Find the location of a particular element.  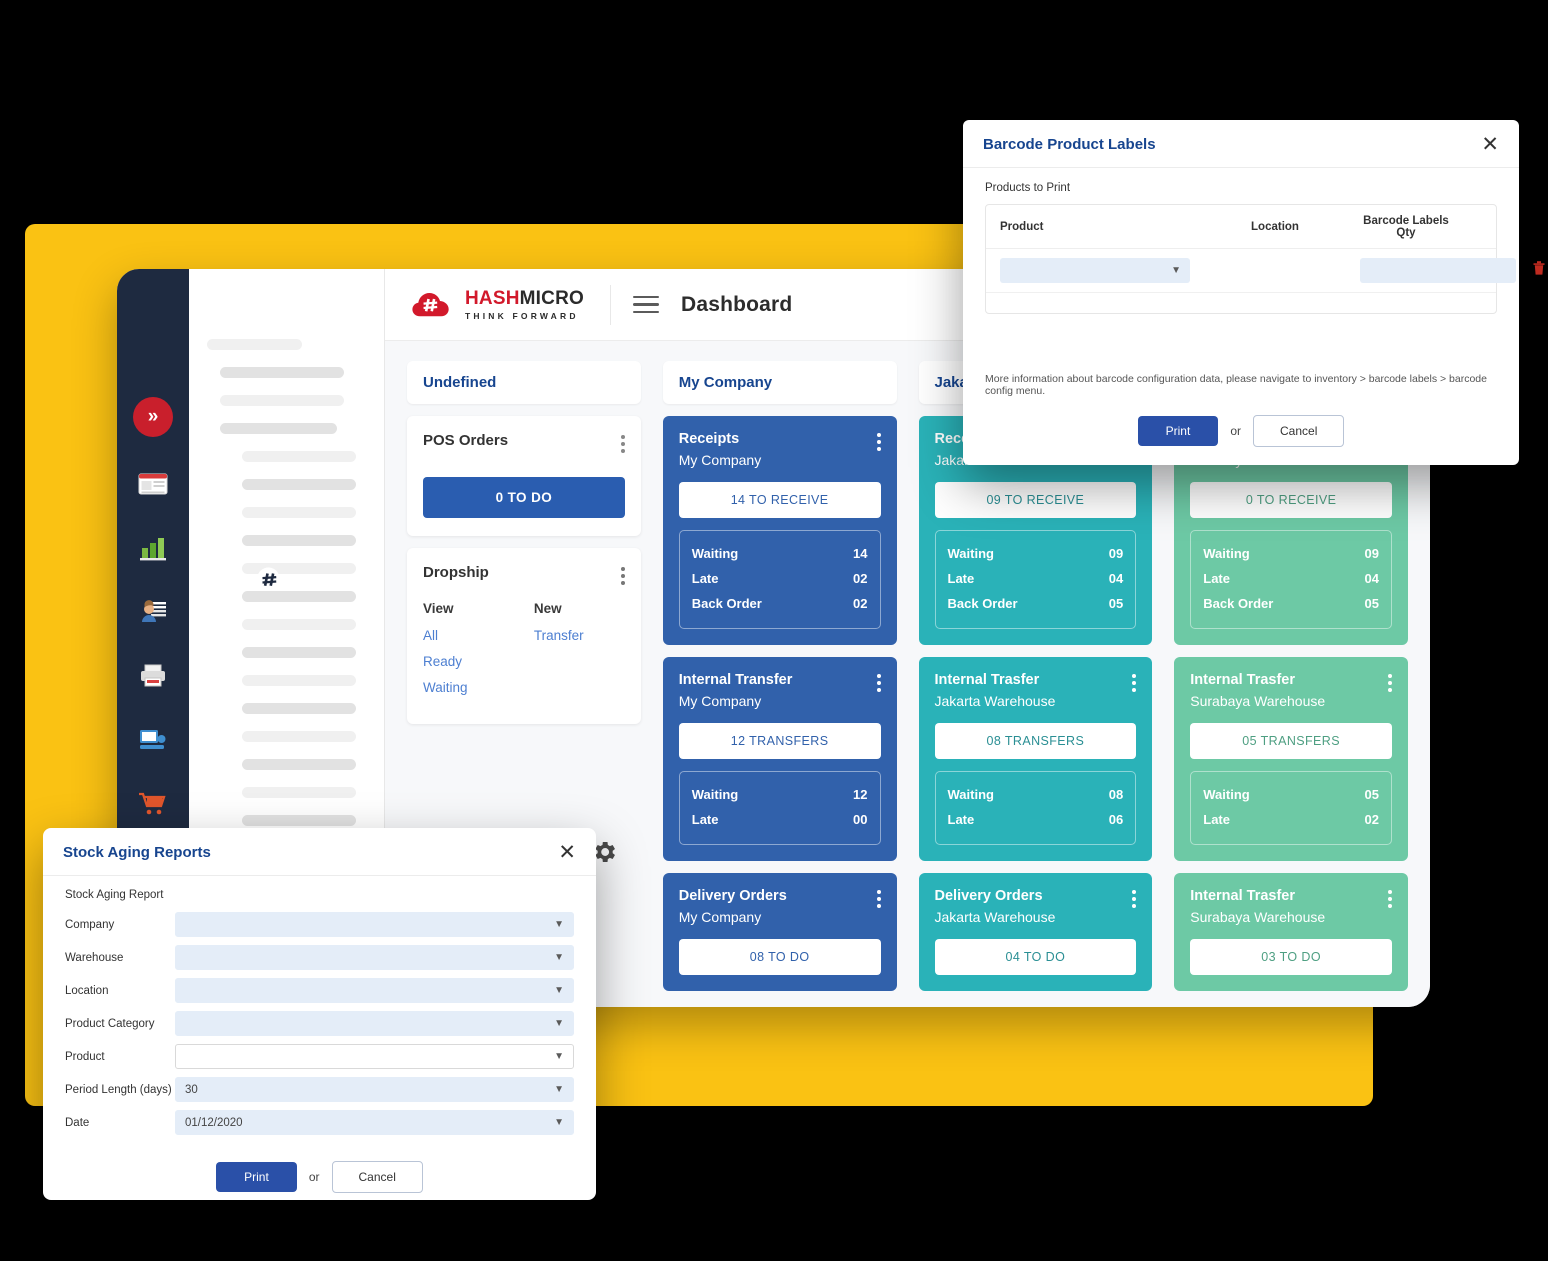

dropship-view-link: Waiting is located at coordinates (468, 687).